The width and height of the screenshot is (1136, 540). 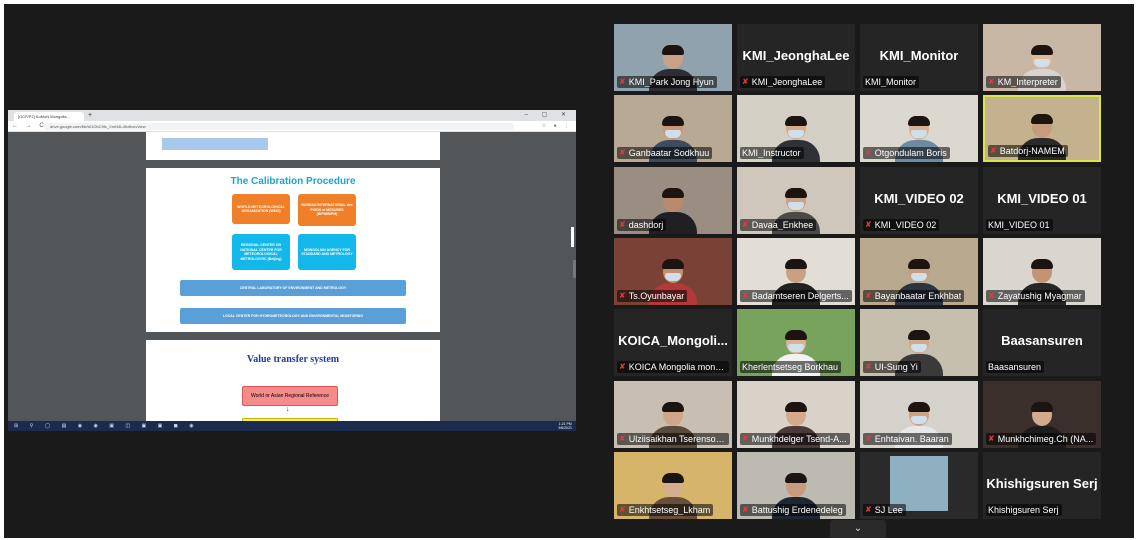 I want to click on participant-name: Bayanbaatar Enkhbat, so click(x=918, y=295).